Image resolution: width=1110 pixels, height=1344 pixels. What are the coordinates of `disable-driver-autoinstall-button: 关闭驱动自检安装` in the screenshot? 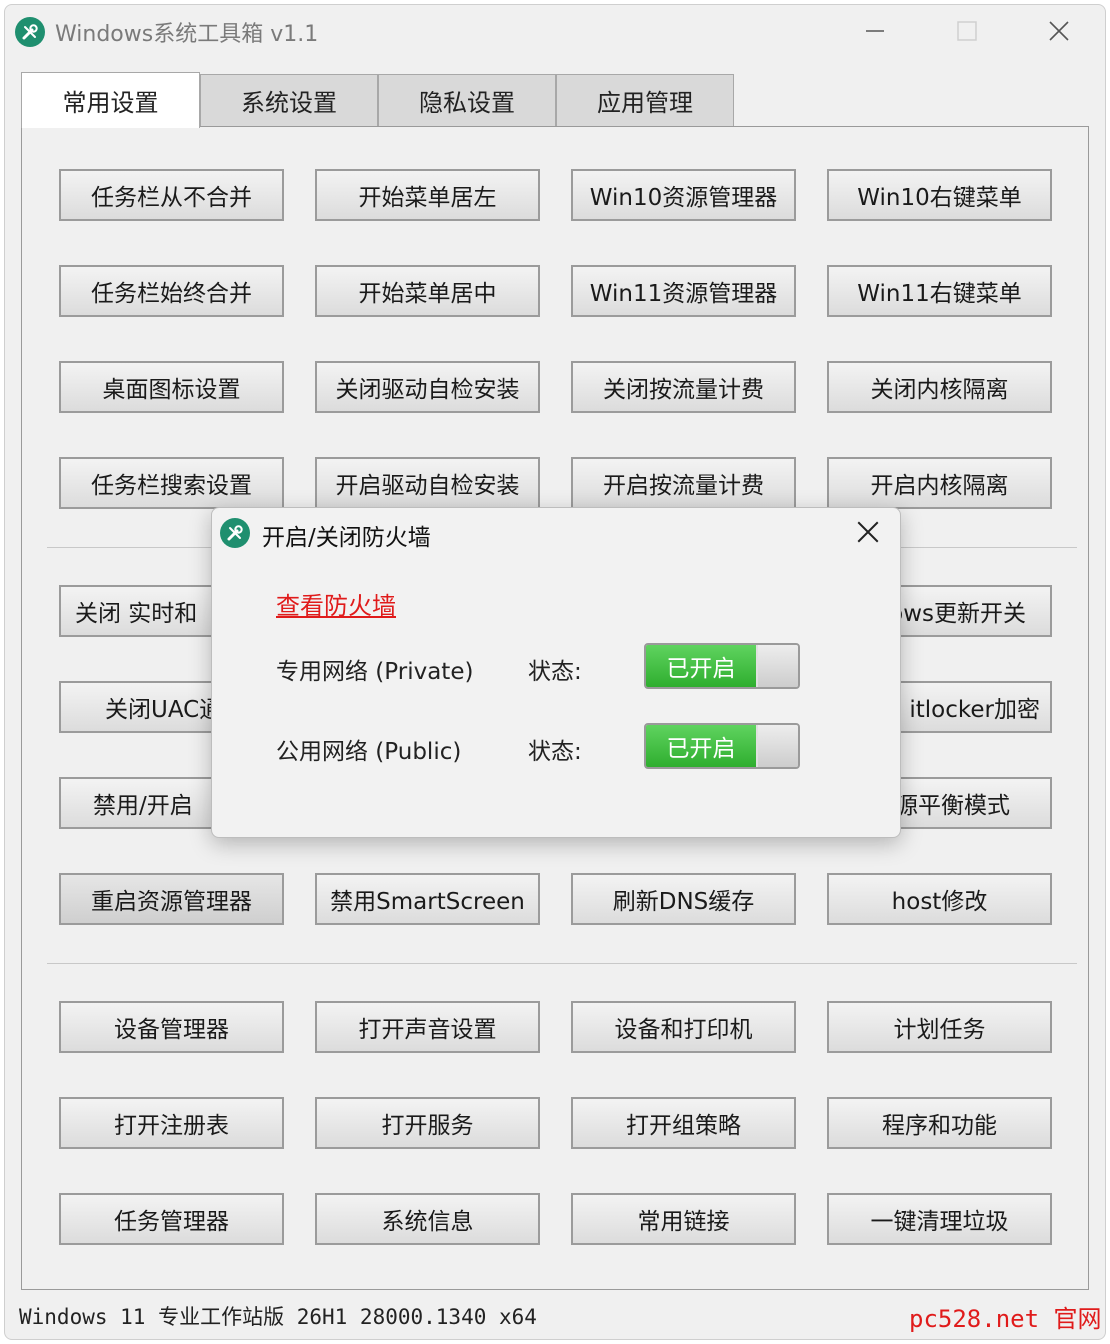 It's located at (427, 387).